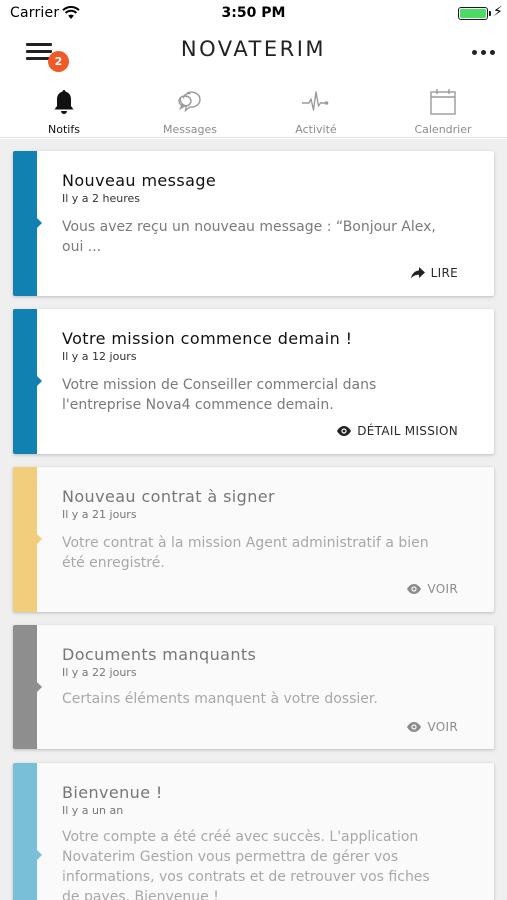 Image resolution: width=507 pixels, height=900 pixels. I want to click on tab-notifs: Notifs, so click(64, 110).